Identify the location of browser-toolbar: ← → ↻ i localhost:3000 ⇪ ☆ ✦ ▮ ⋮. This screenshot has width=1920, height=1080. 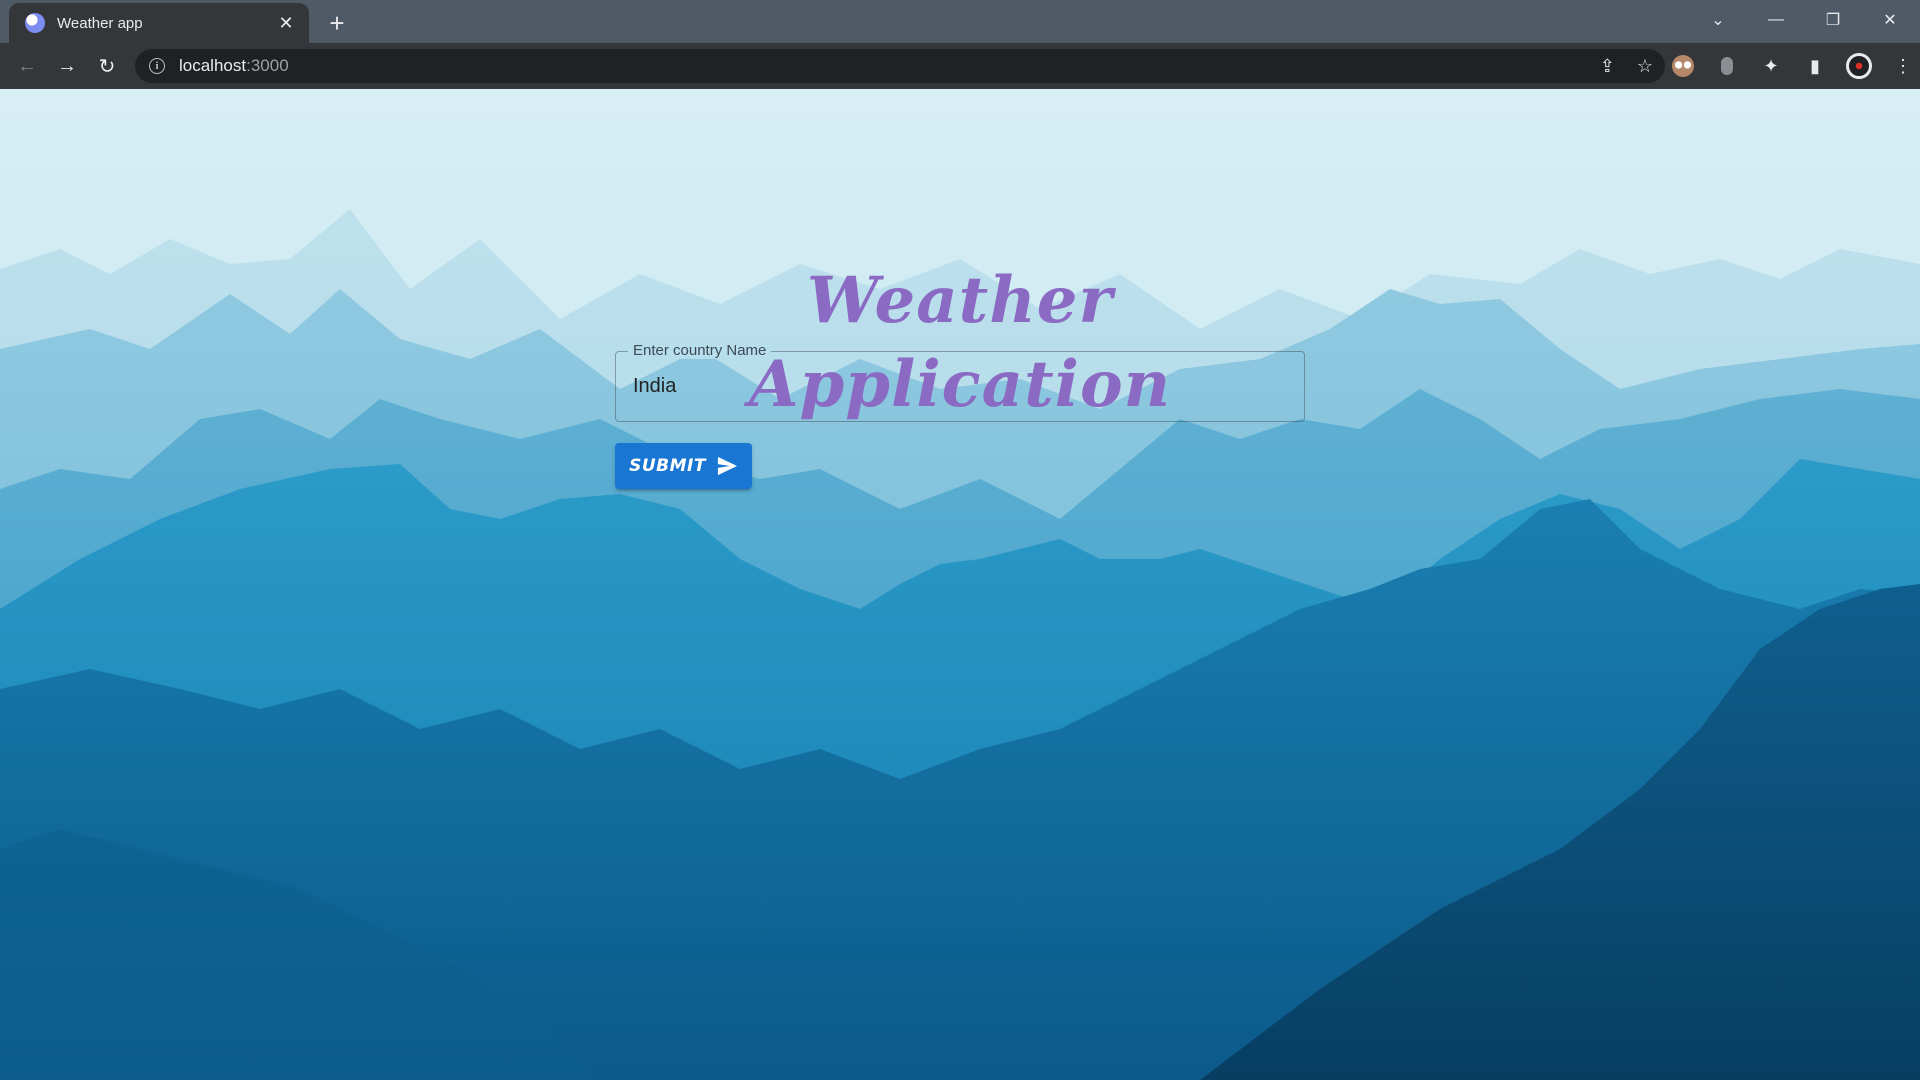
(960, 66).